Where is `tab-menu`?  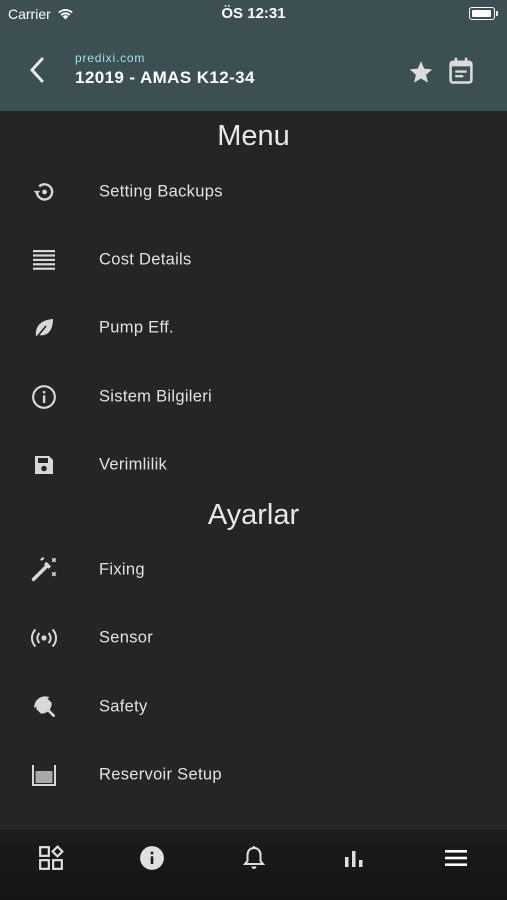 tab-menu is located at coordinates (456, 858).